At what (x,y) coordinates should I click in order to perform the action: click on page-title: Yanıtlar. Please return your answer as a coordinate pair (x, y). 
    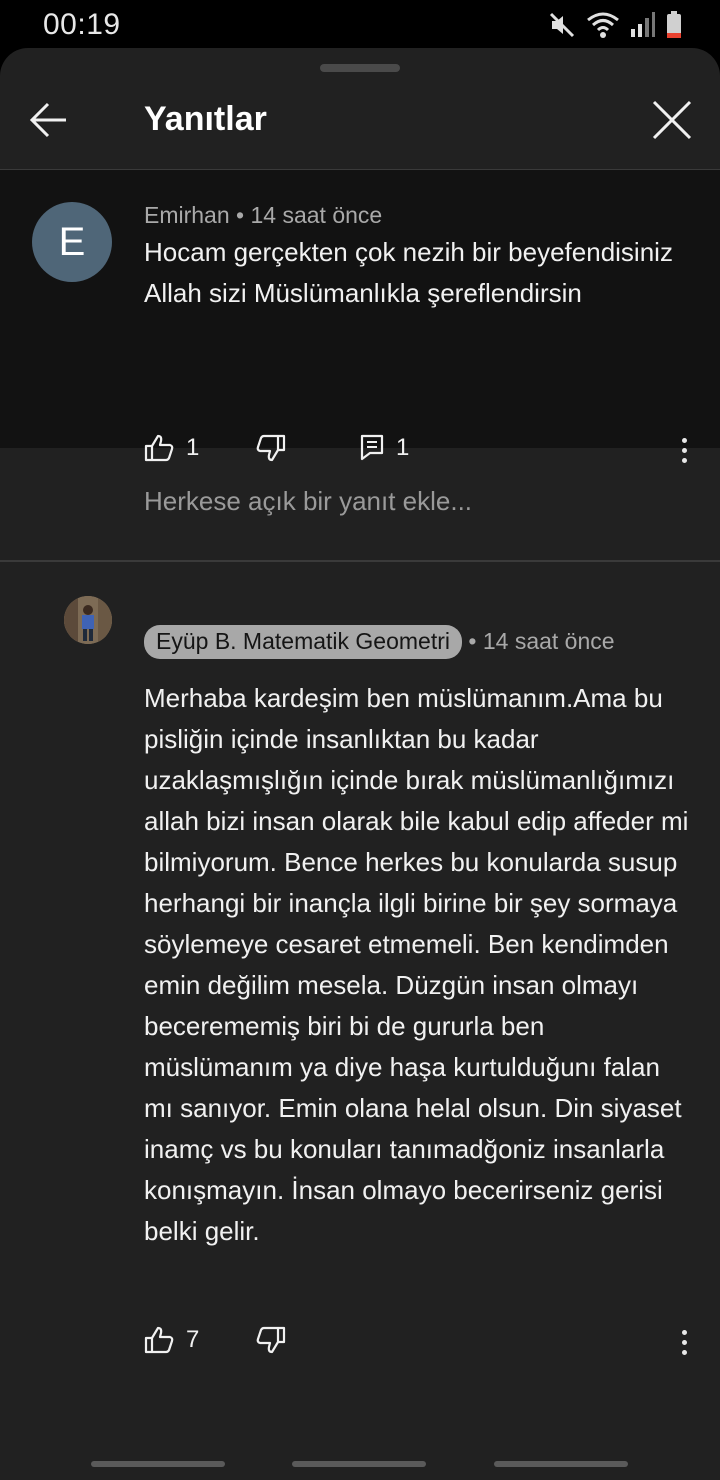
    Looking at the image, I should click on (205, 119).